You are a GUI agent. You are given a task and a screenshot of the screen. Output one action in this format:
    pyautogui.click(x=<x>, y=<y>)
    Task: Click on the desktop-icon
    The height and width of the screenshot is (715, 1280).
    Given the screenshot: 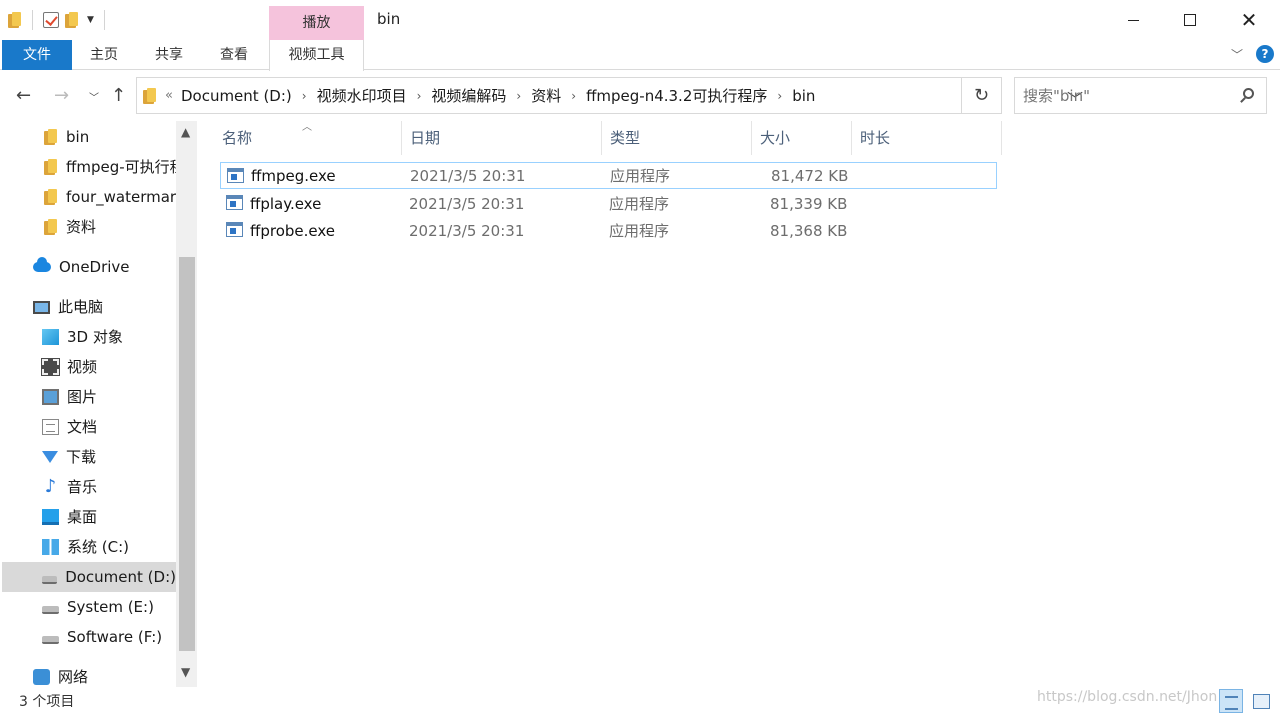 What is the action you would take?
    pyautogui.click(x=50, y=517)
    